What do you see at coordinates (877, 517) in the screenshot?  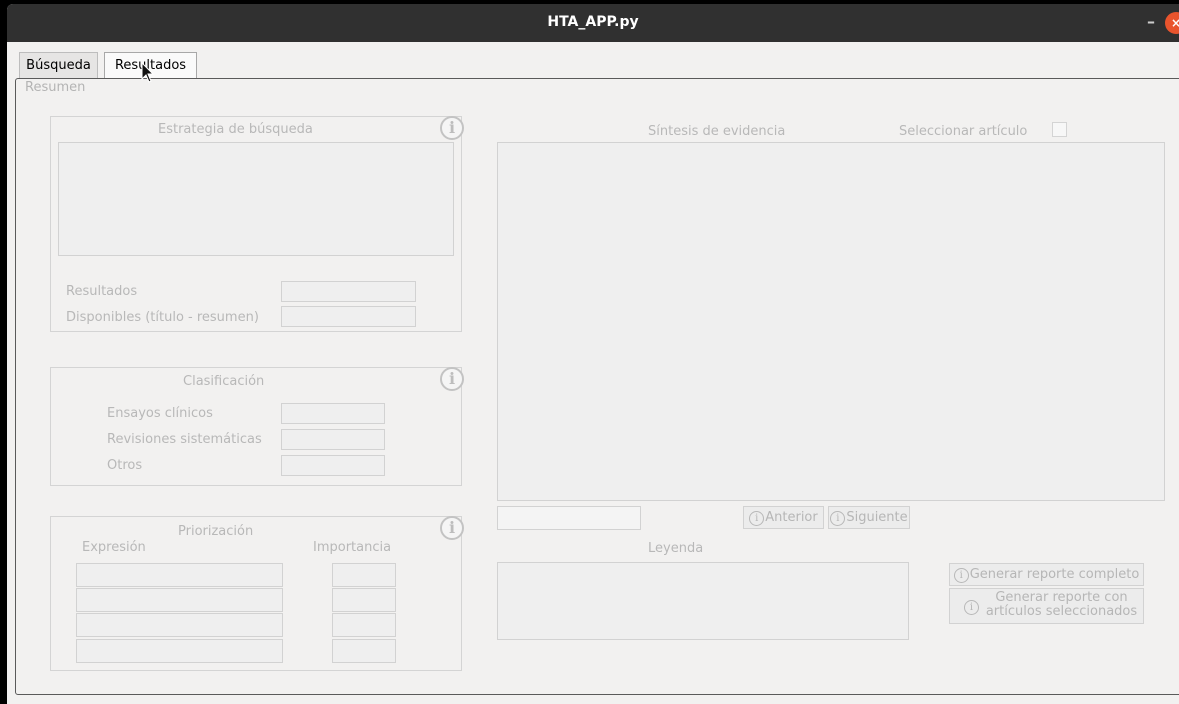 I see `siguiente-label: Siguiente` at bounding box center [877, 517].